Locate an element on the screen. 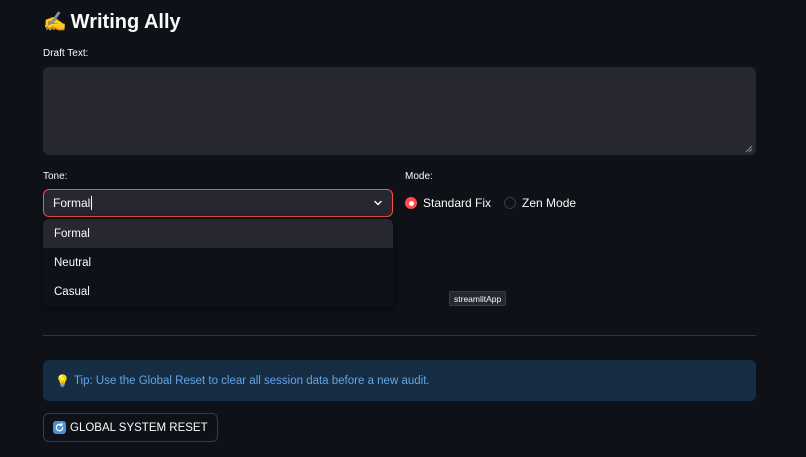 The image size is (806, 457). tone-select-value: Formal is located at coordinates (72, 203).